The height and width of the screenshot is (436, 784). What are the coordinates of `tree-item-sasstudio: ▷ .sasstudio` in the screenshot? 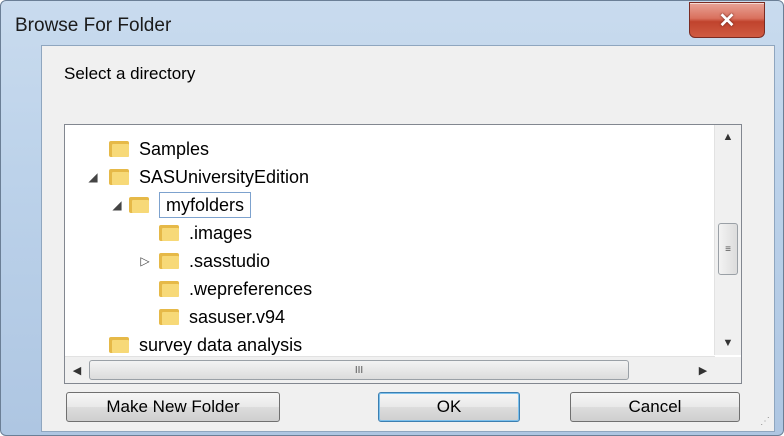 It's located at (203, 261).